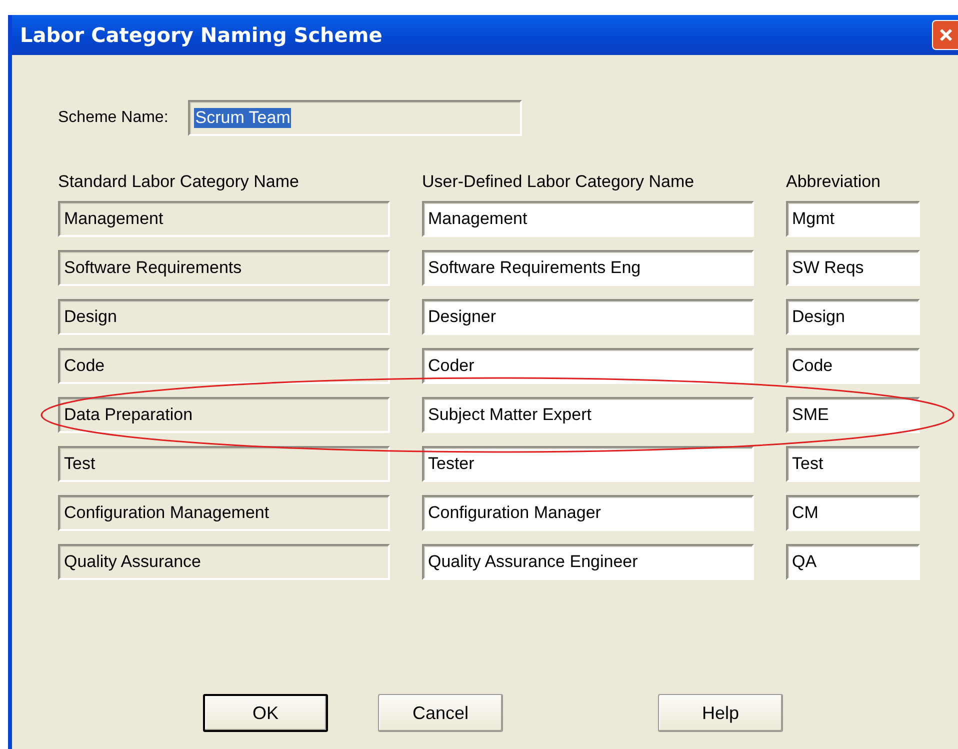 The width and height of the screenshot is (958, 749). I want to click on abbreviation-field: Mgmt, so click(853, 219).